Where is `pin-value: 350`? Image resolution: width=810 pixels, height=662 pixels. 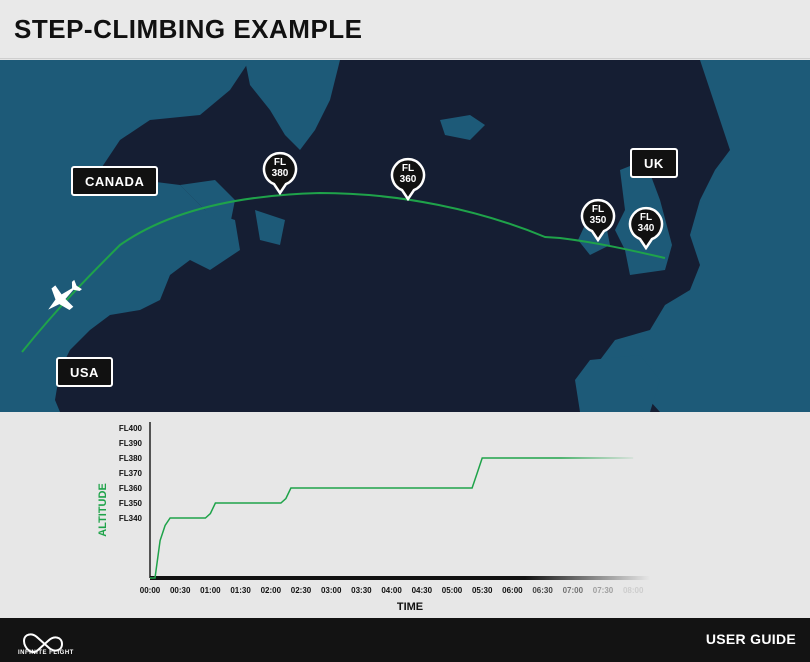 pin-value: 350 is located at coordinates (598, 220).